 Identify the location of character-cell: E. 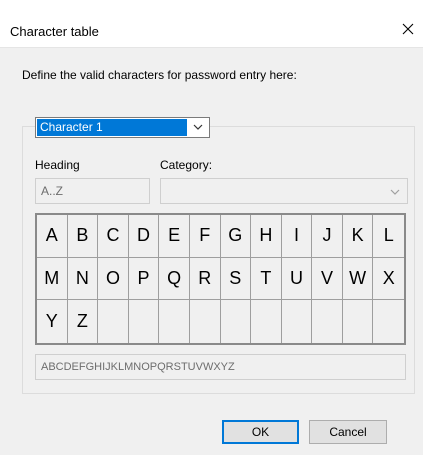
(174, 236).